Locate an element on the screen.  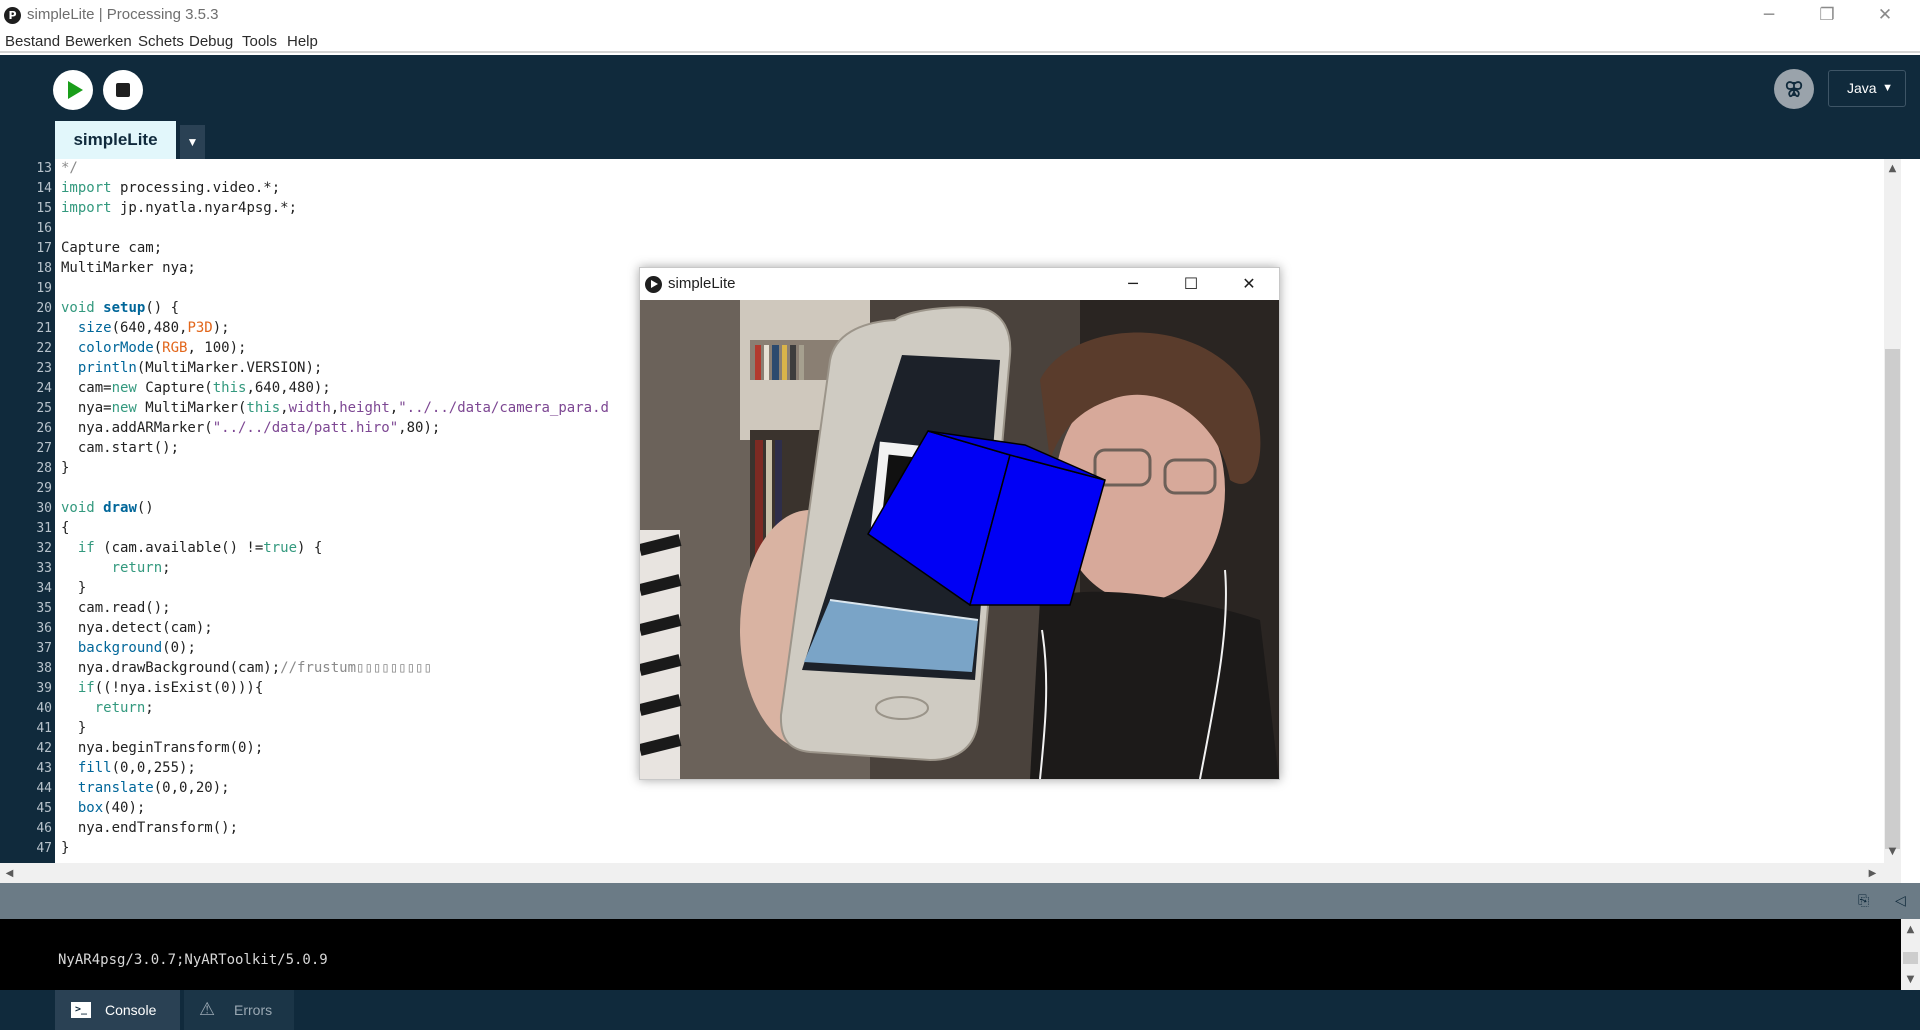
code-token: (0); is located at coordinates (179, 648).